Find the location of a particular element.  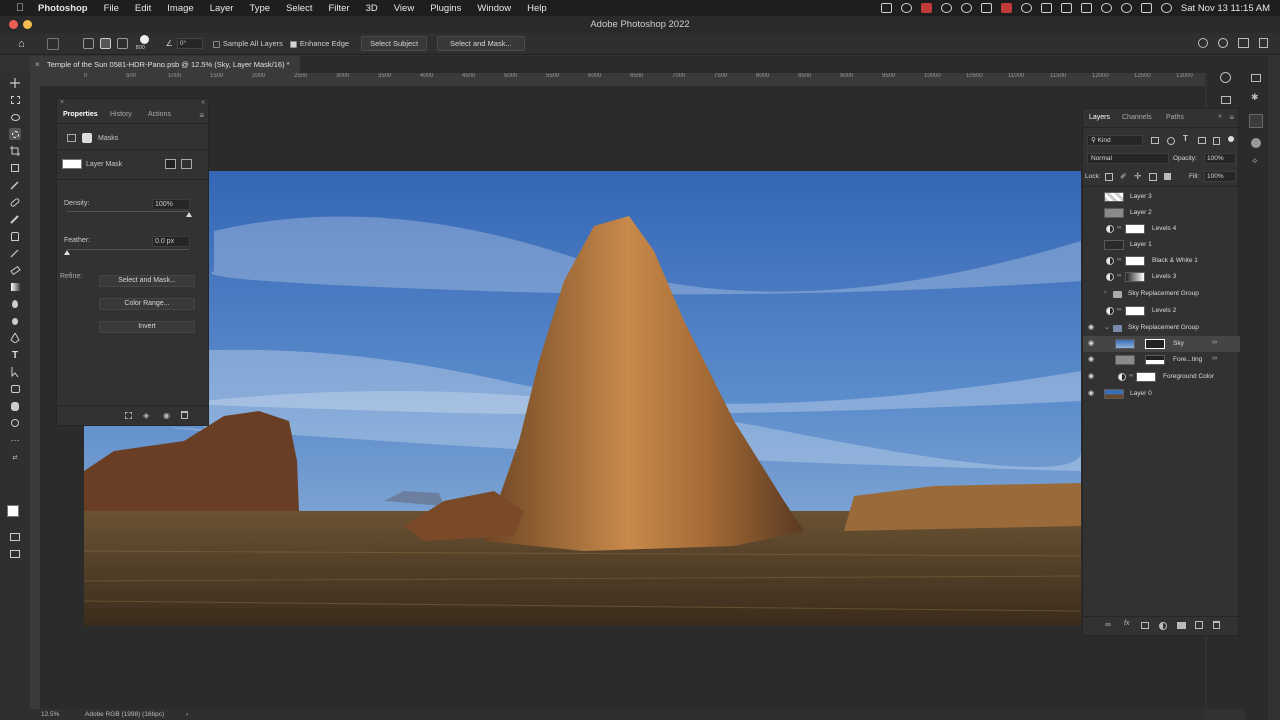

close-button is located at coordinates (13, 24).